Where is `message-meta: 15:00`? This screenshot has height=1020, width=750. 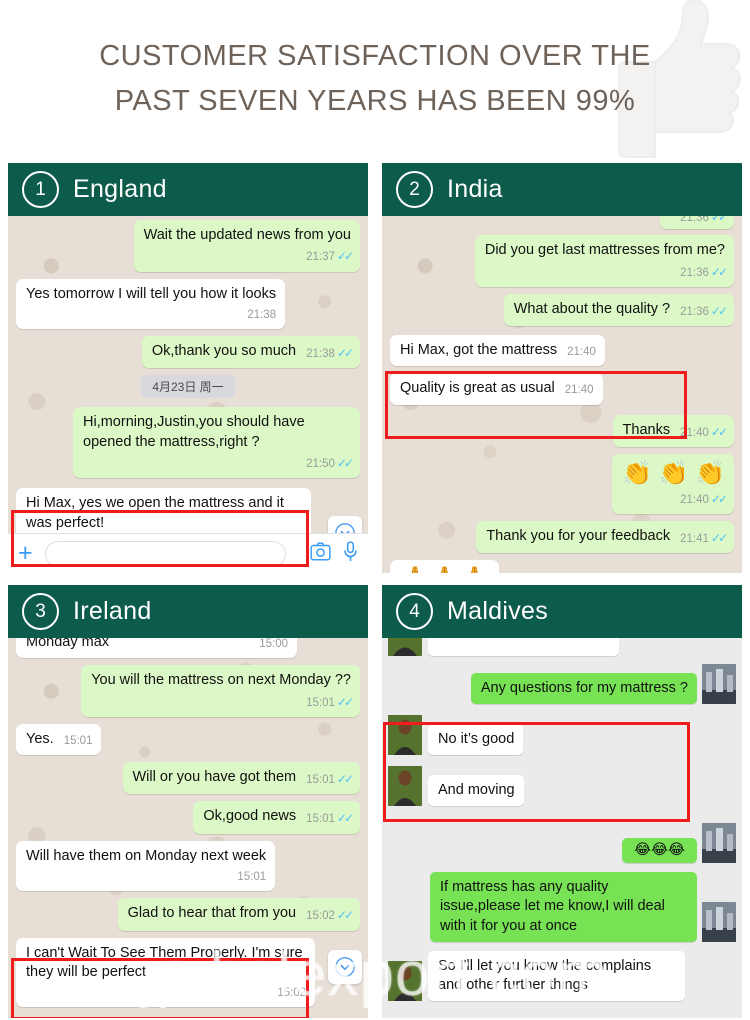 message-meta: 15:00 is located at coordinates (273, 645).